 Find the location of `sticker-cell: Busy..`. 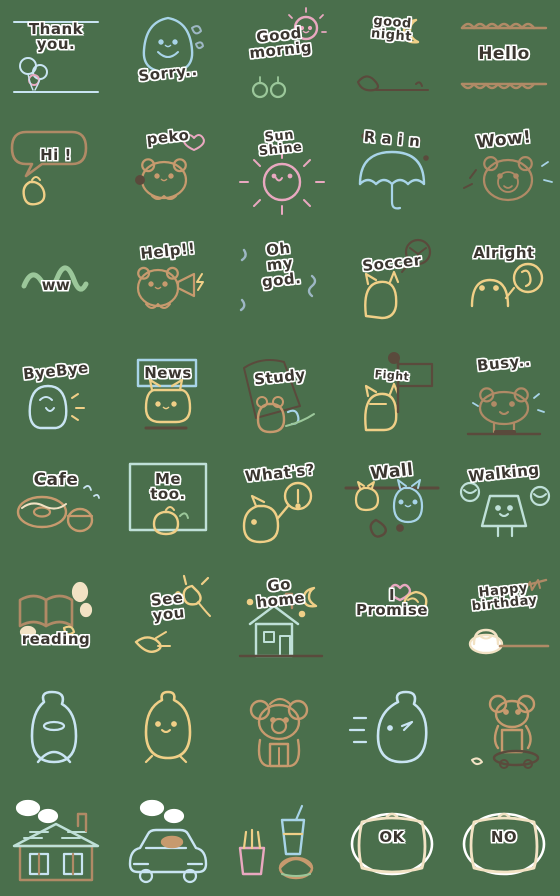

sticker-cell: Busy.. is located at coordinates (504, 392).